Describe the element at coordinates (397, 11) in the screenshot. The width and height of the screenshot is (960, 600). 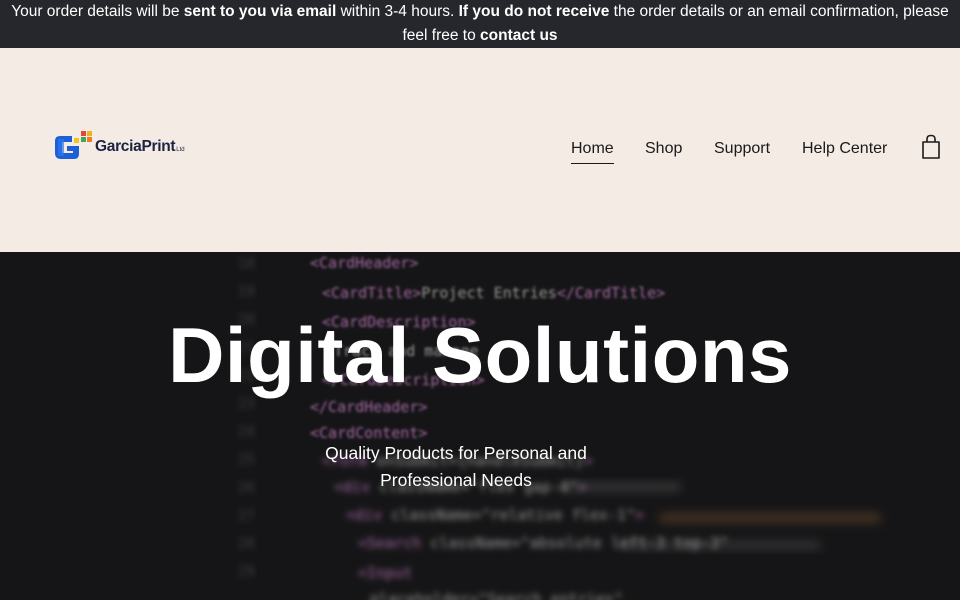
I see `announcement-text-2: within 3-4 hours.` at that location.